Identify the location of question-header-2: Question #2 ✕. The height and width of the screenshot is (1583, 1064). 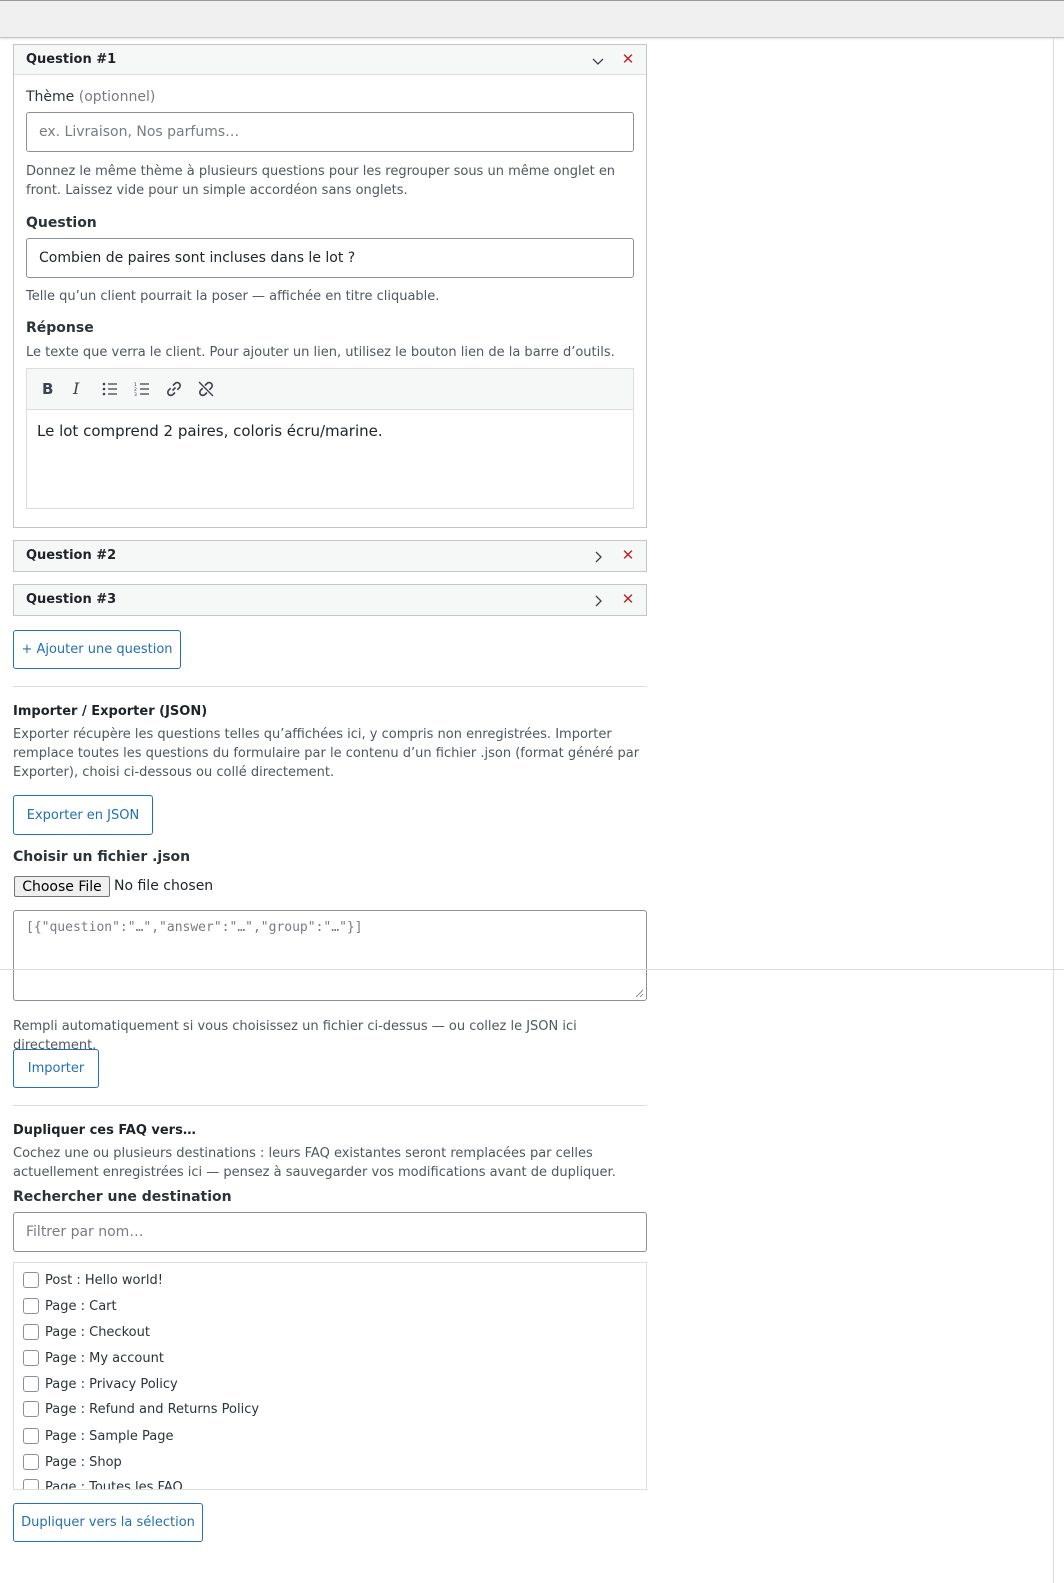
(330, 556).